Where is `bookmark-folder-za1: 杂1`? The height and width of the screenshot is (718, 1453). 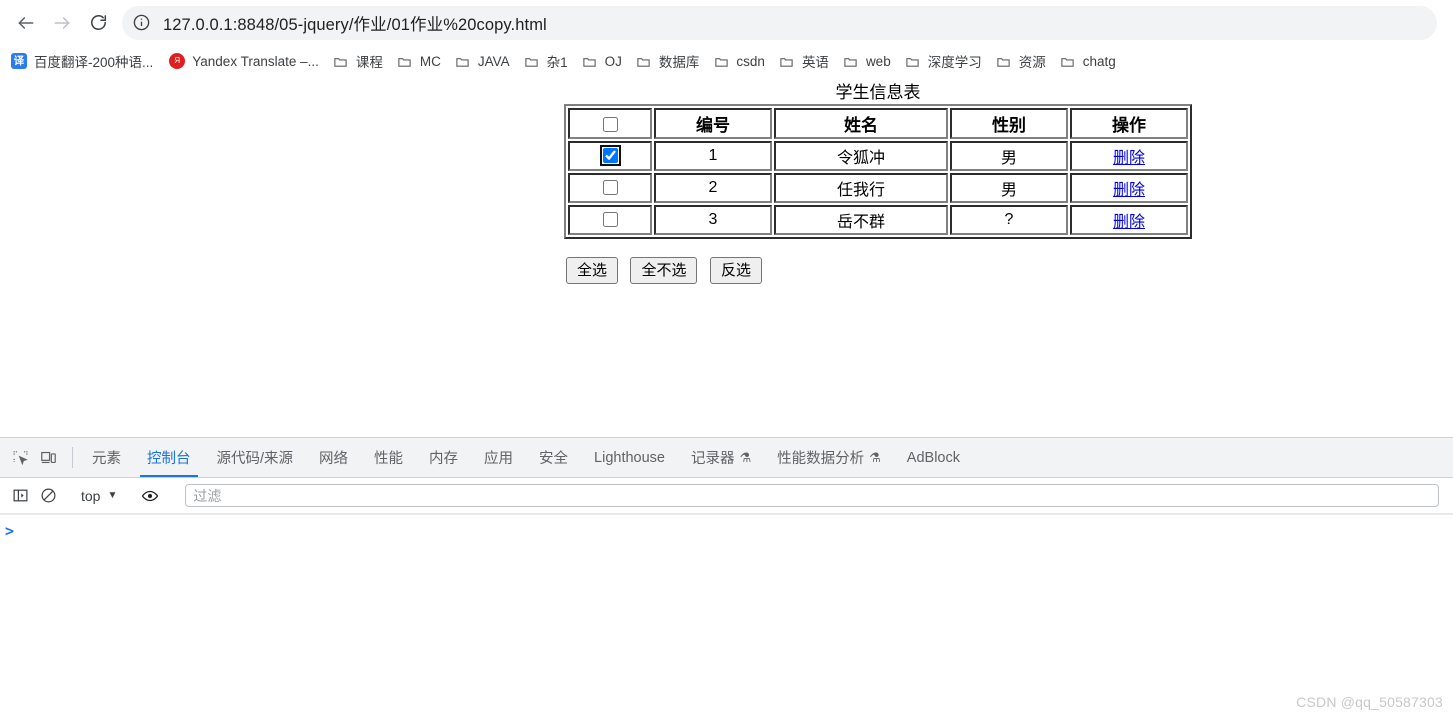
bookmark-folder-za1: 杂1 is located at coordinates (546, 61).